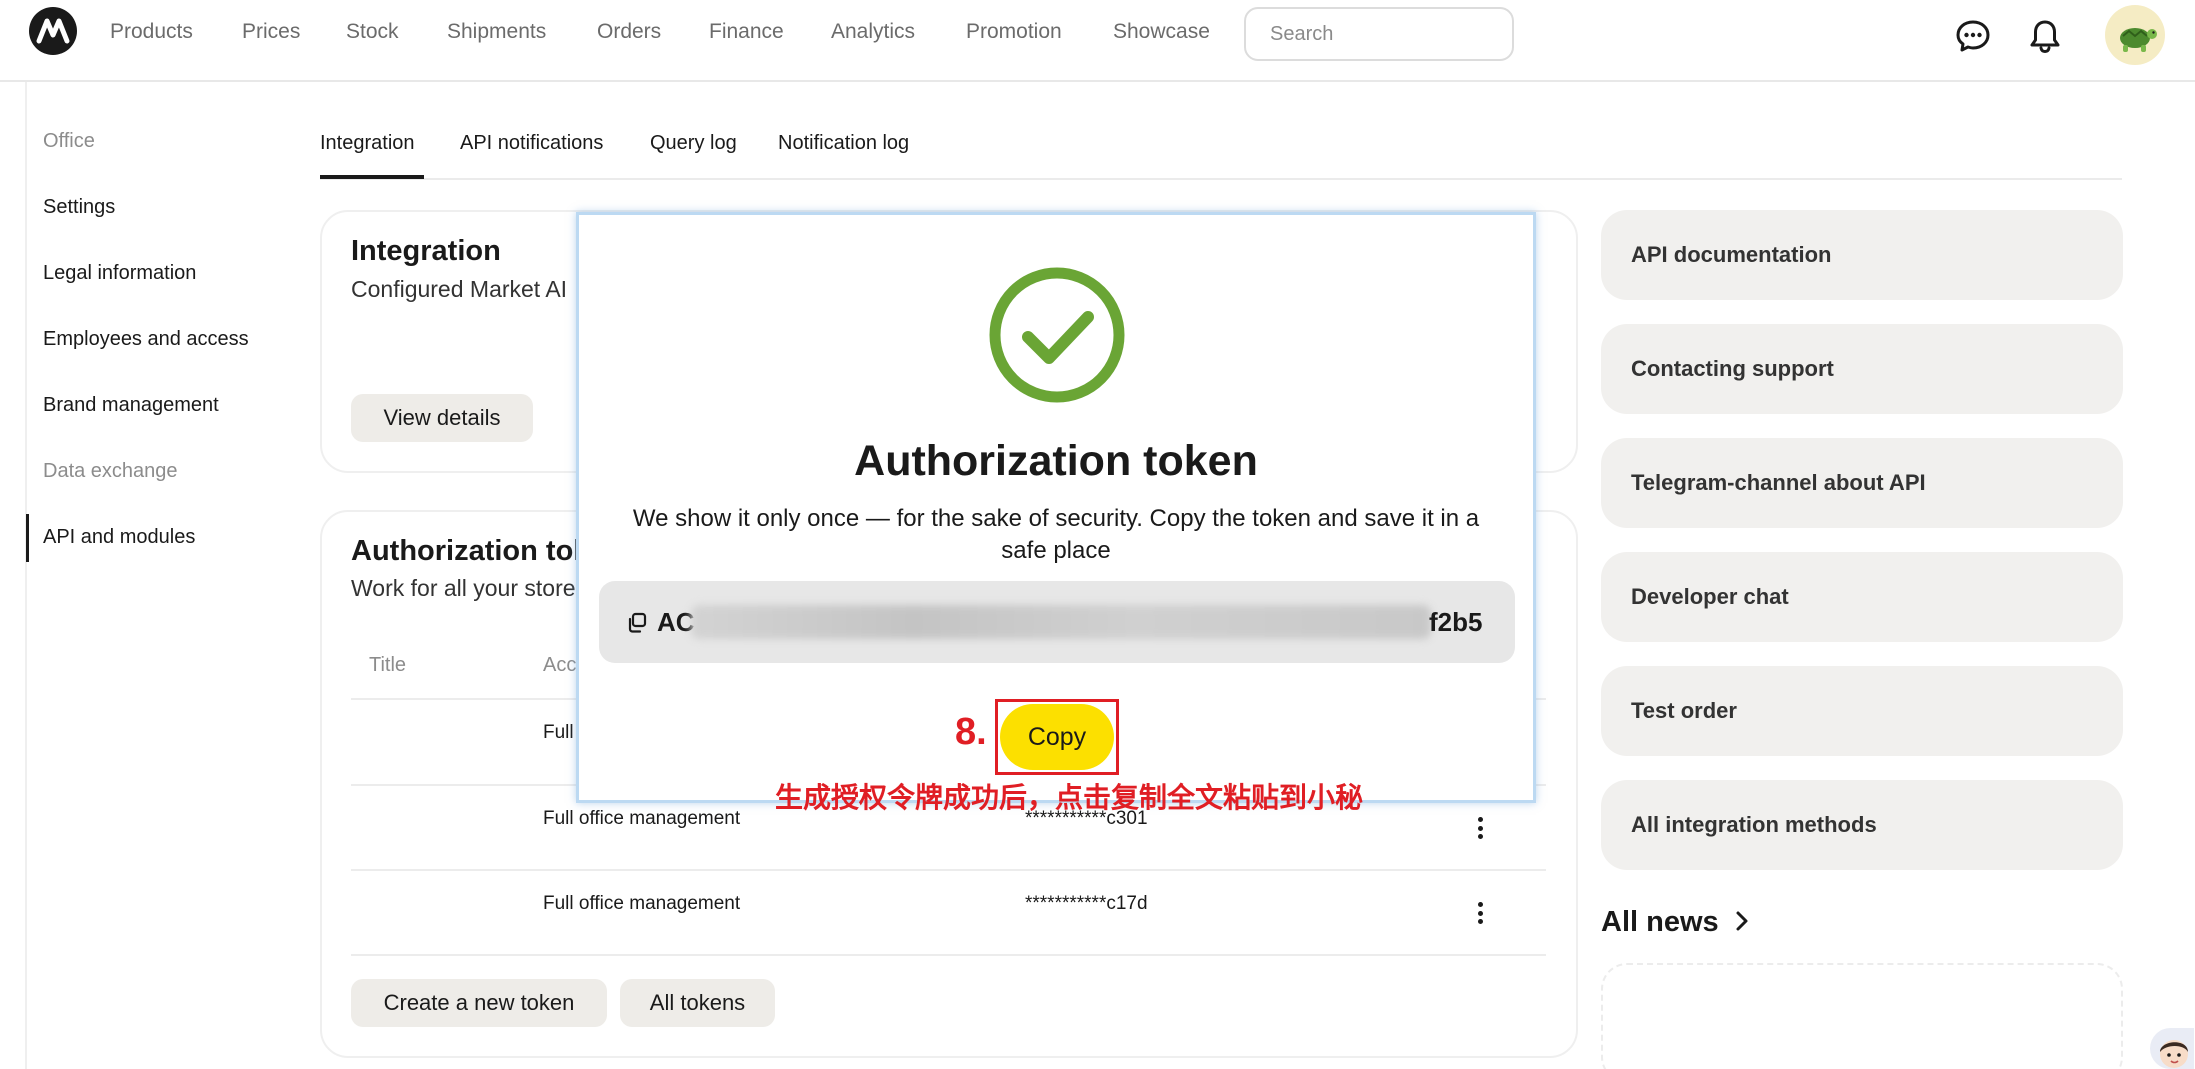 The height and width of the screenshot is (1069, 2195). Describe the element at coordinates (367, 143) in the screenshot. I see `tab-integration: Integration` at that location.